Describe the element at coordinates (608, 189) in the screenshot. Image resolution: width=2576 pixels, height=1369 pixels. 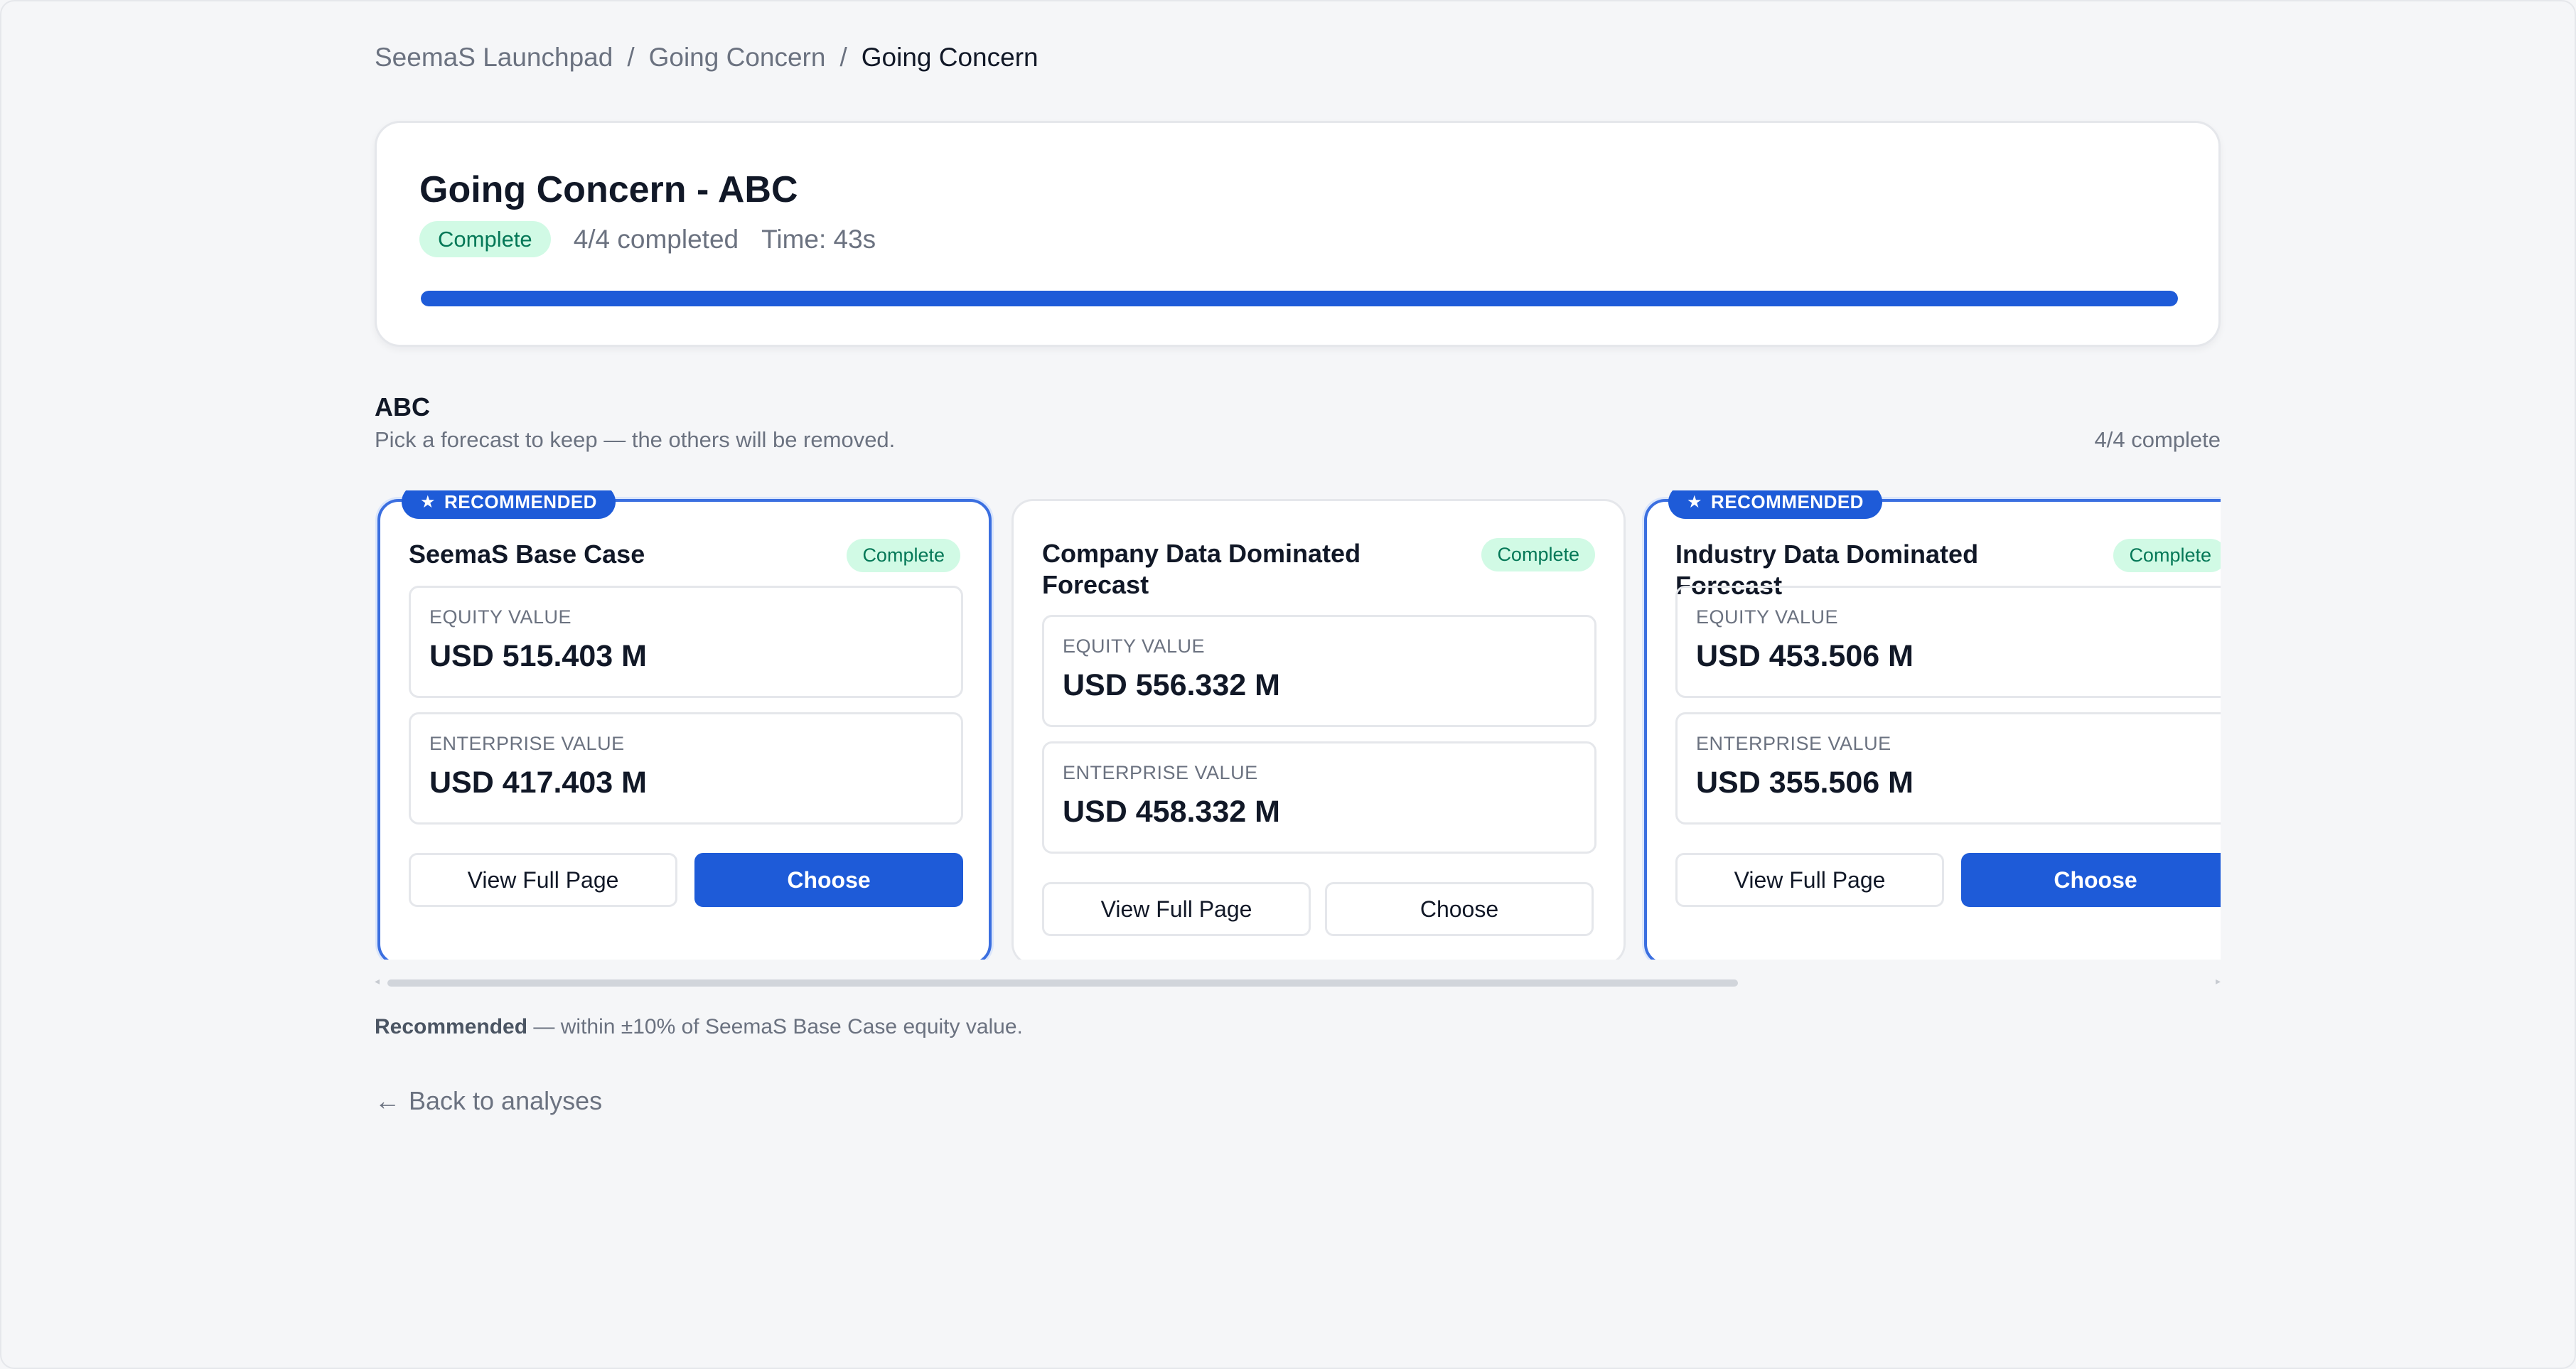
I see `page-title: Going Concern - ABC` at that location.